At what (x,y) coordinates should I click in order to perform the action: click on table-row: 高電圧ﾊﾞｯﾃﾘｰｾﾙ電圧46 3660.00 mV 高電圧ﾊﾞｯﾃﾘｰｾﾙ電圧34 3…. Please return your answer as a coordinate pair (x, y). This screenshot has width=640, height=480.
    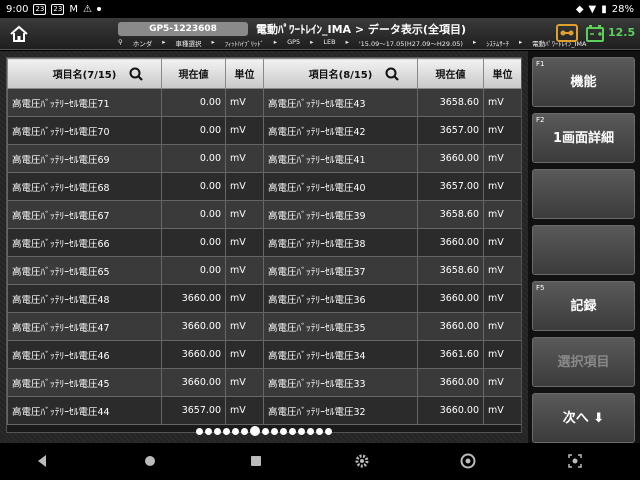
    Looking at the image, I should click on (264, 354).